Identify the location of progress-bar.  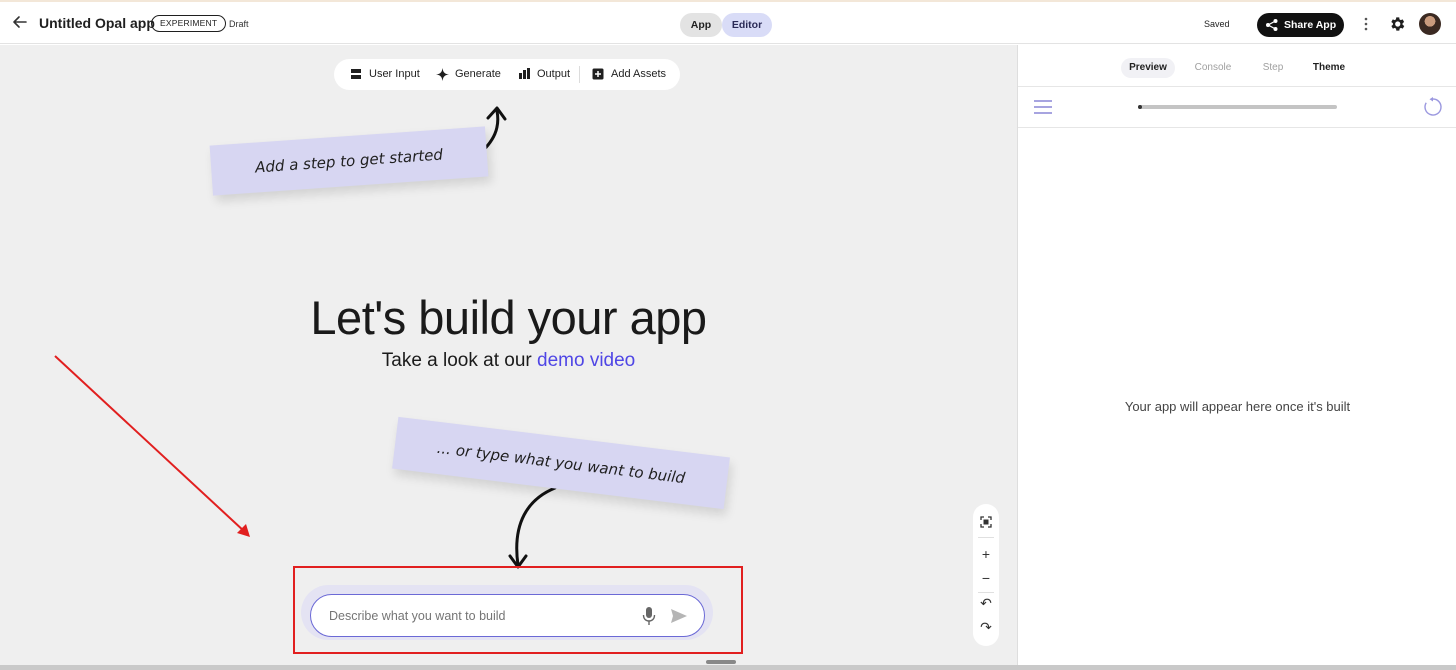
(1237, 107).